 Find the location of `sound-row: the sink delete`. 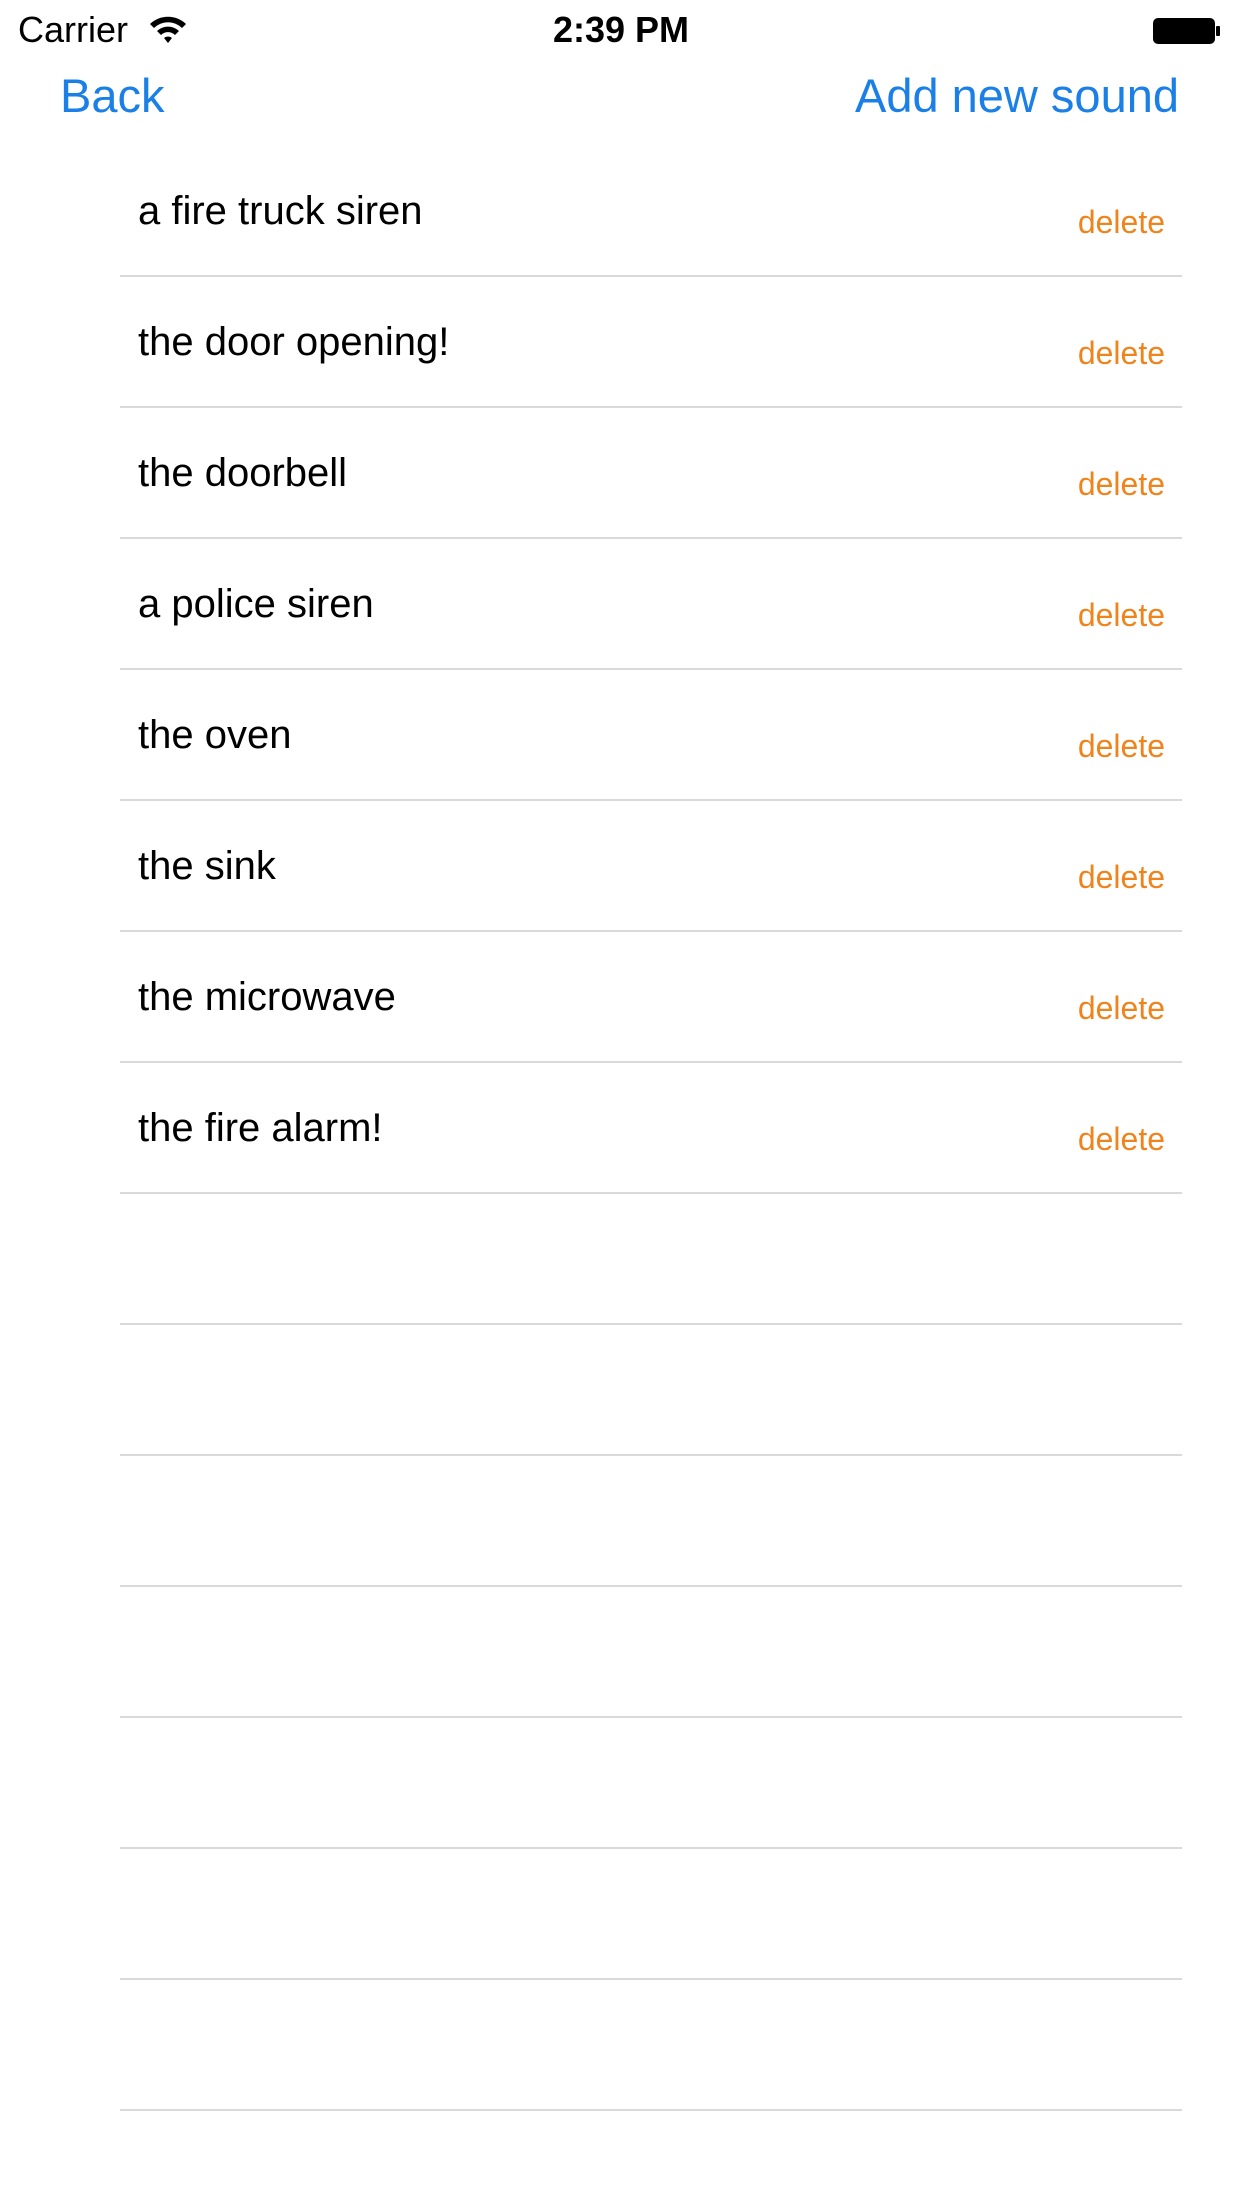

sound-row: the sink delete is located at coordinates (651, 866).